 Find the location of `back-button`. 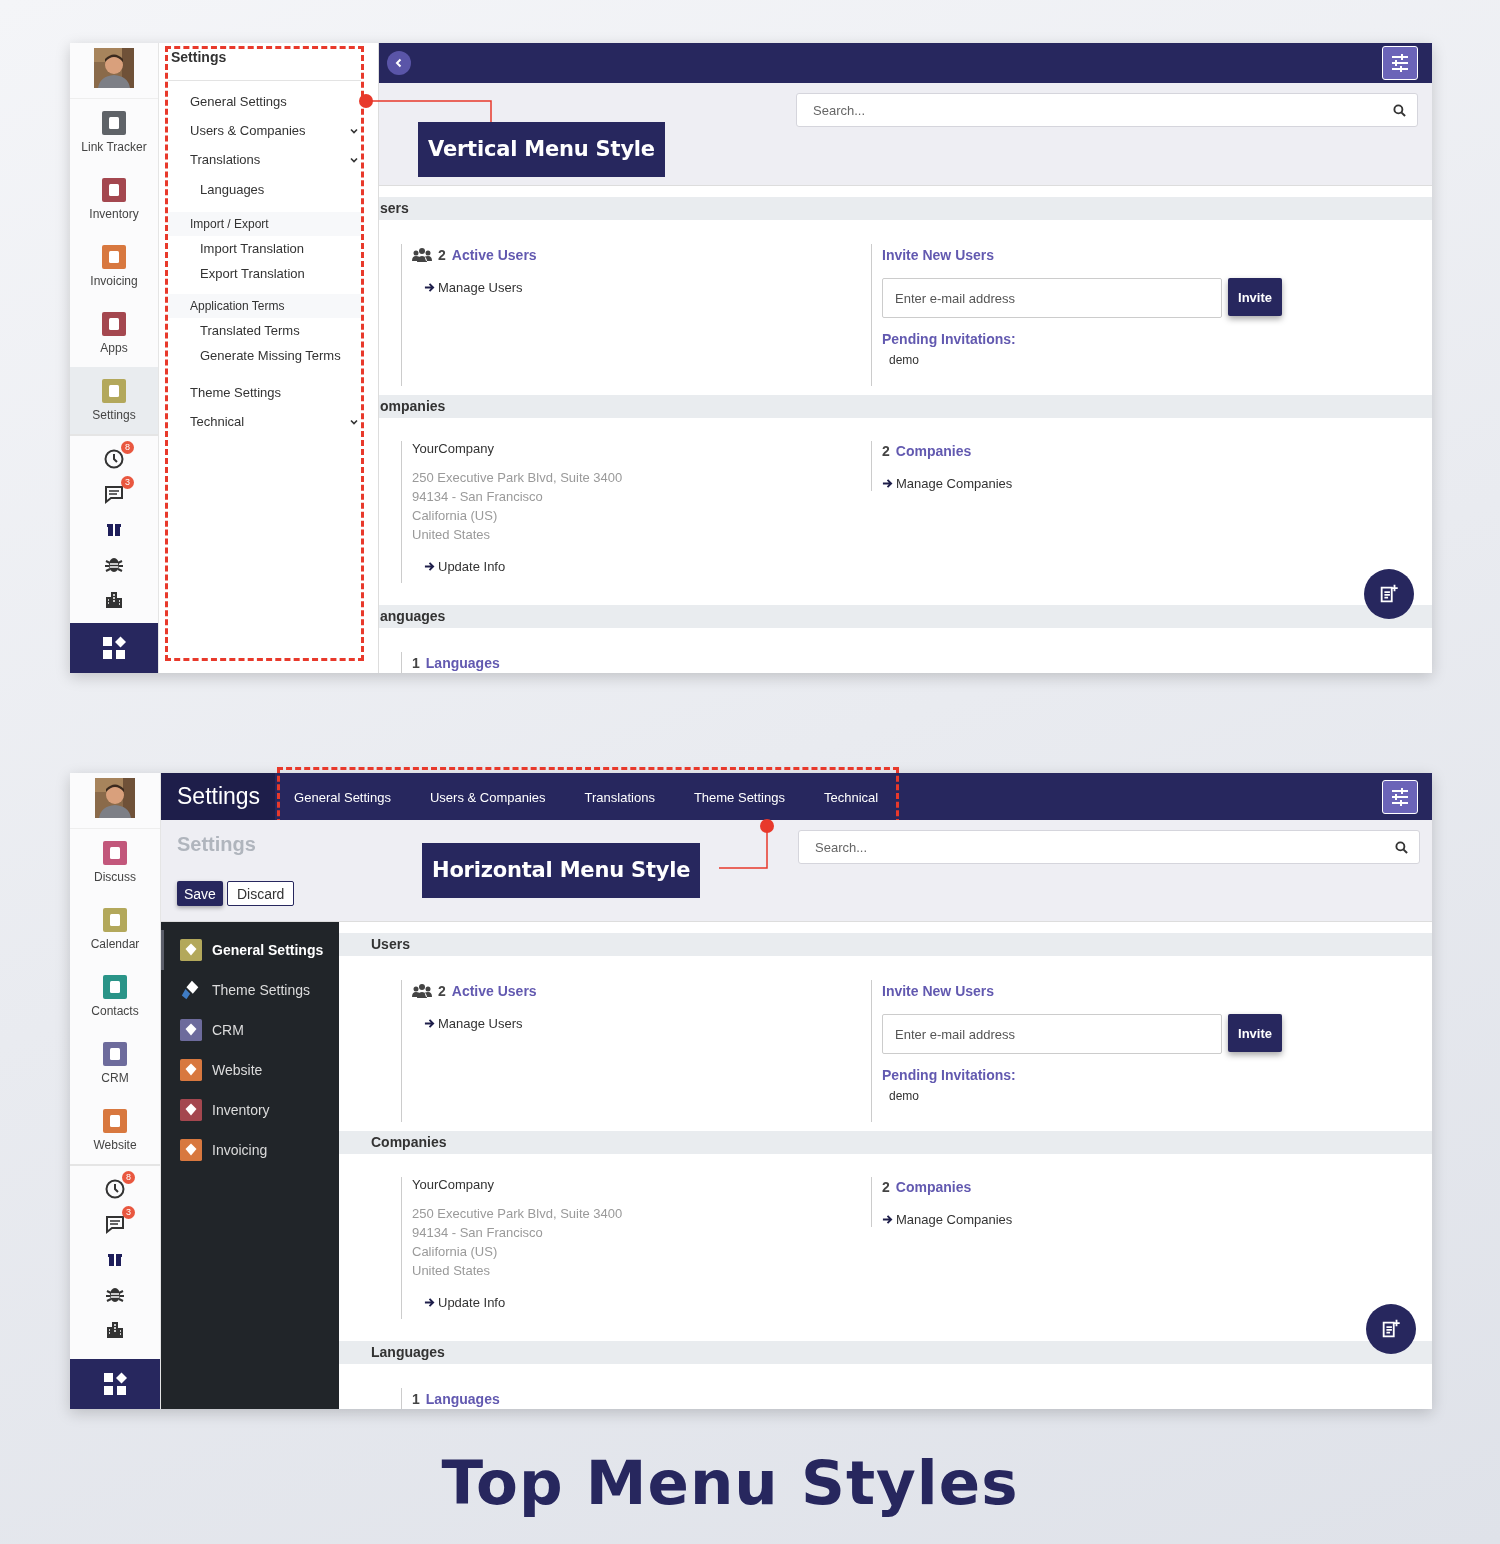

back-button is located at coordinates (399, 63).